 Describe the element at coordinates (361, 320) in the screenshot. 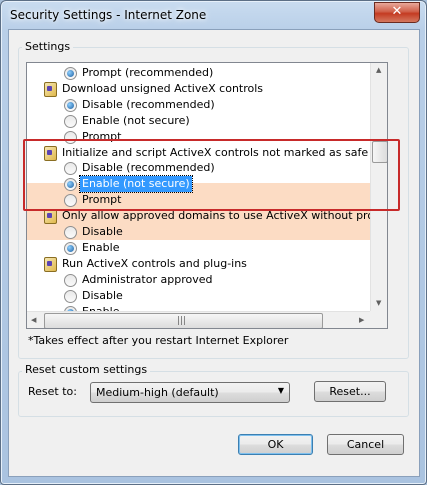

I see `scroll-right-arrow-icon: ▶` at that location.